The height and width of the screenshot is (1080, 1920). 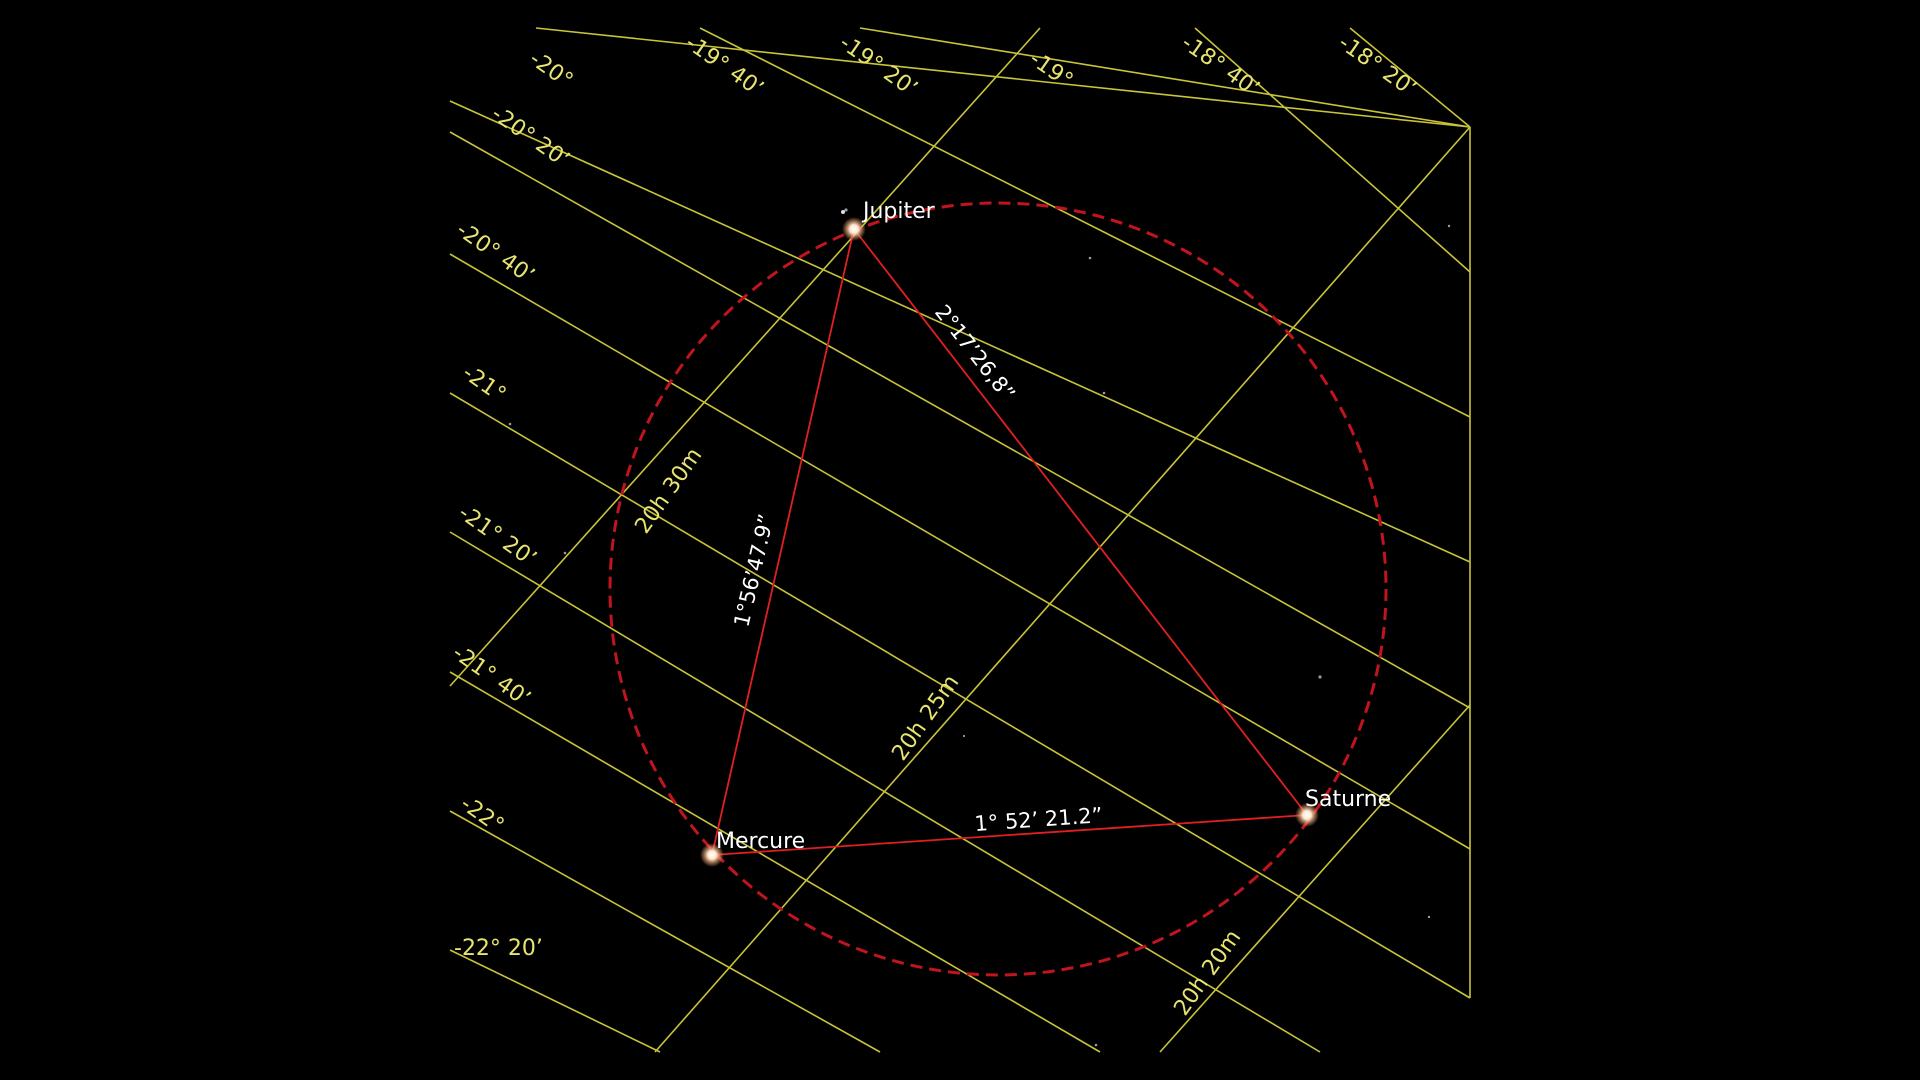 I want to click on dec-label: -20°, so click(x=551, y=69).